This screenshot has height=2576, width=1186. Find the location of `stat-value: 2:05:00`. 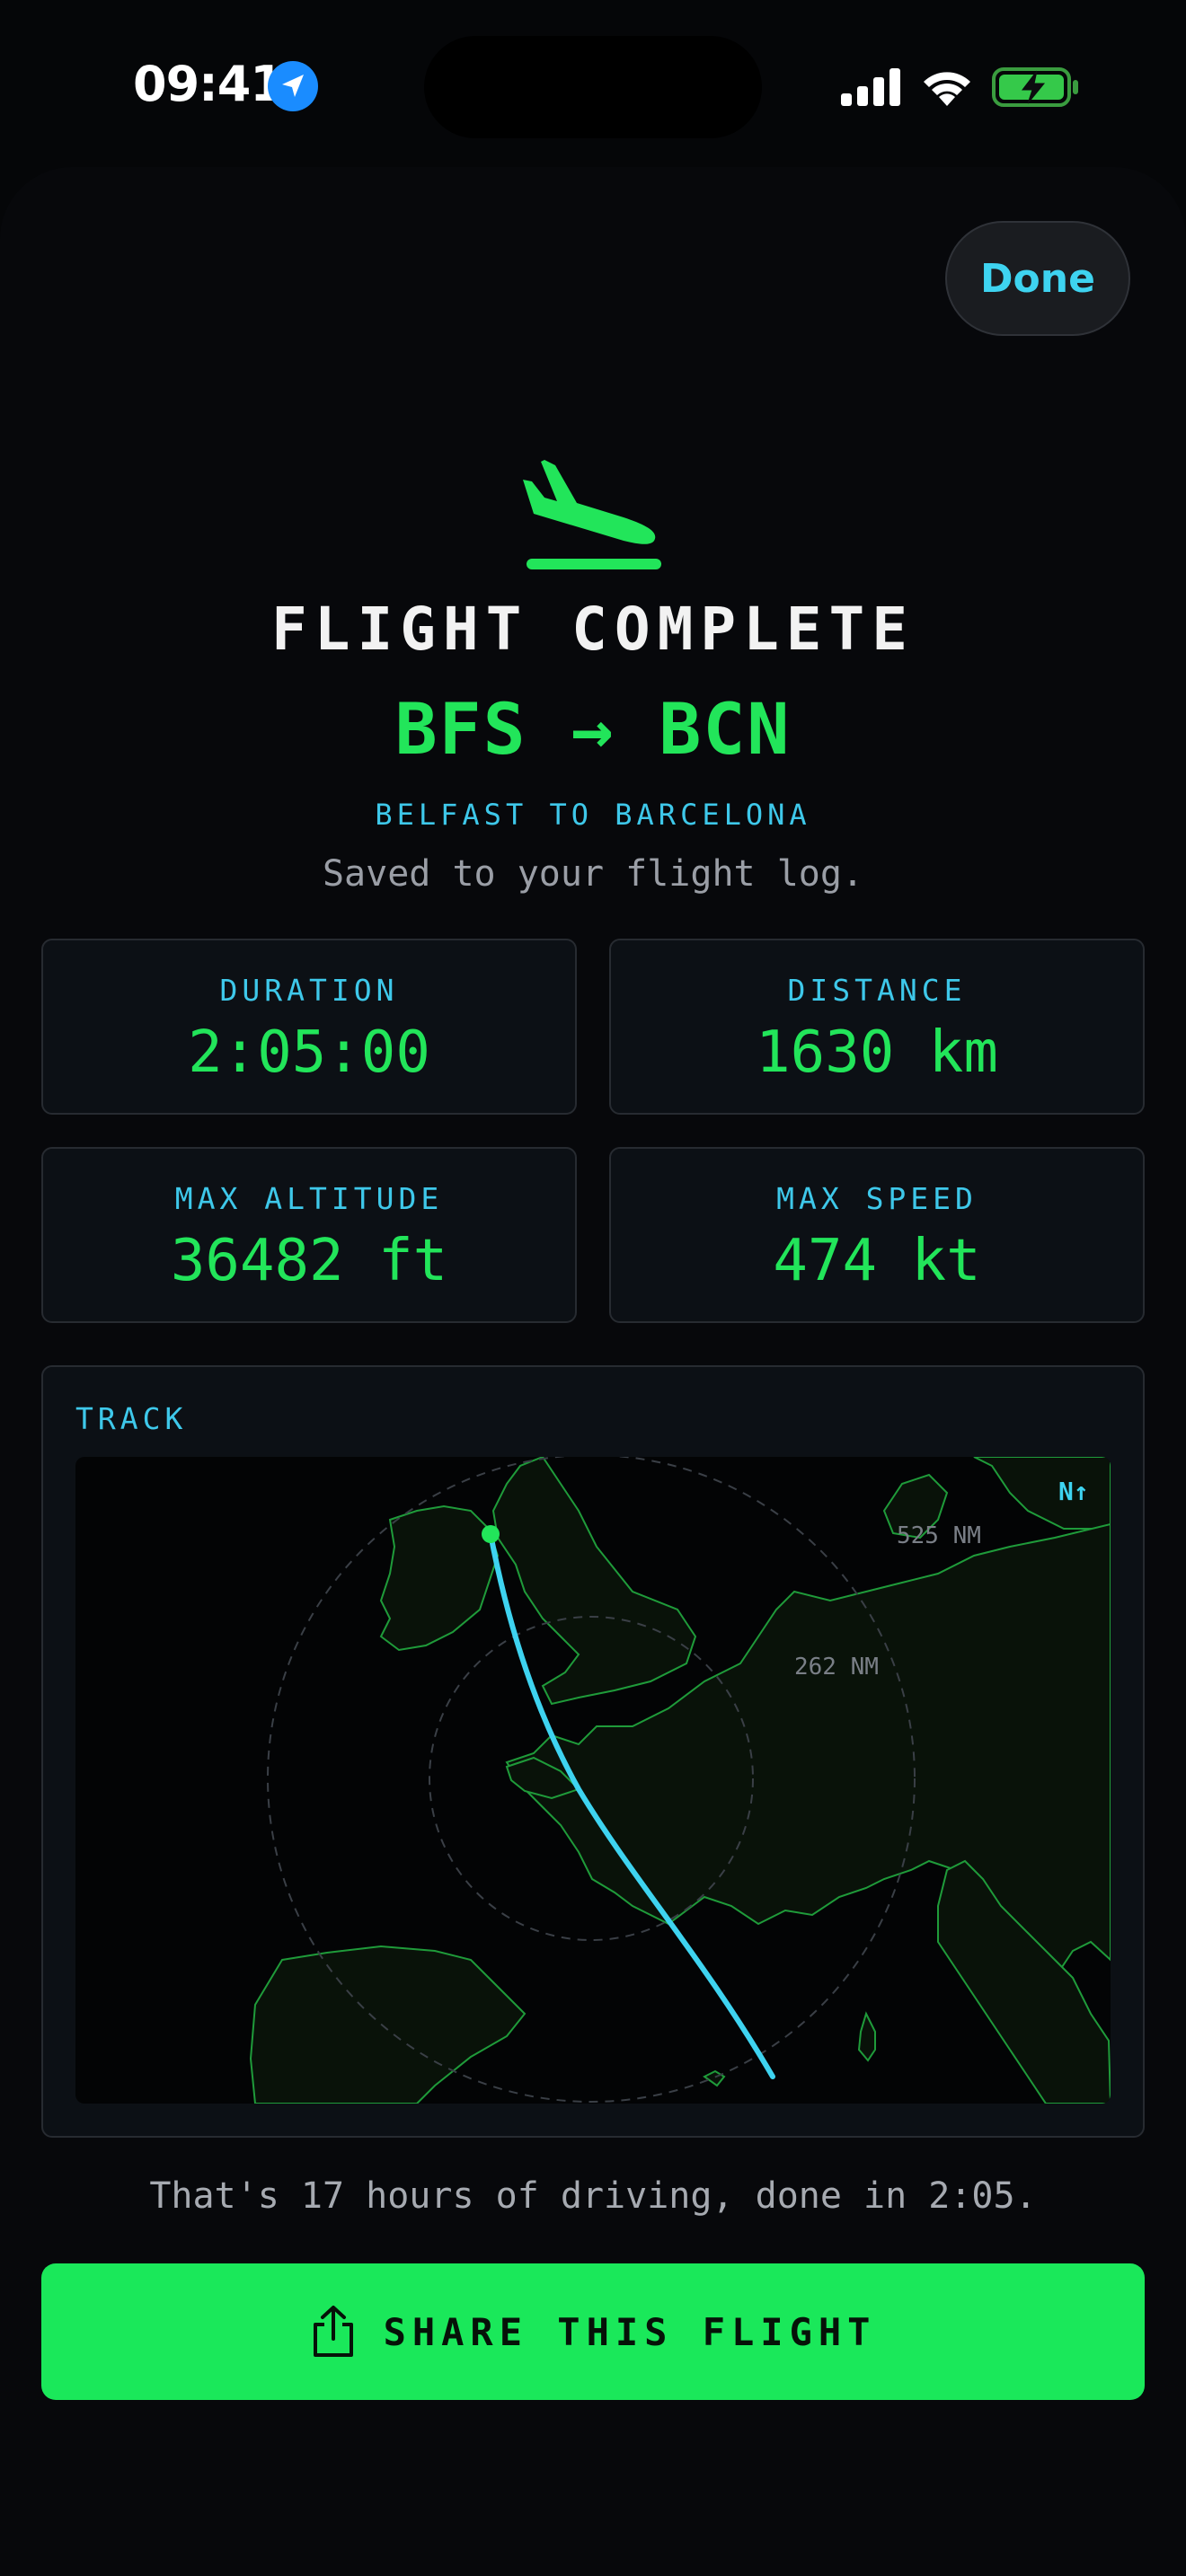

stat-value: 2:05:00 is located at coordinates (309, 1052).